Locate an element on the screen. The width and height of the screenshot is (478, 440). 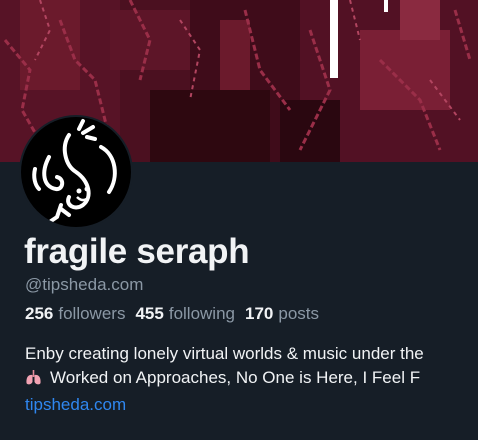
posts-stat: 170 posts is located at coordinates (282, 314).